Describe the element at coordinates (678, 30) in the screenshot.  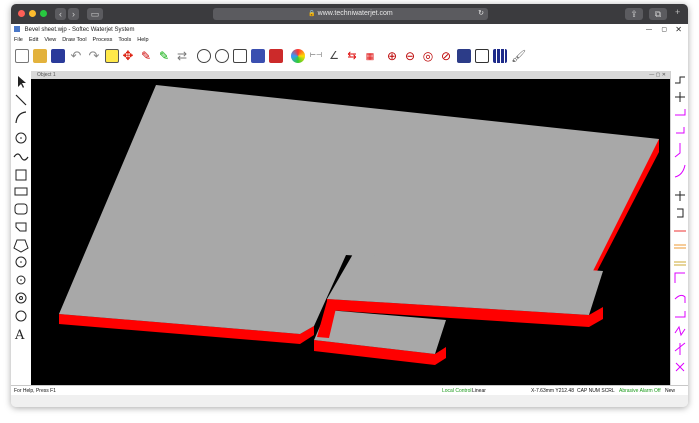
I see `close-button: ✕` at that location.